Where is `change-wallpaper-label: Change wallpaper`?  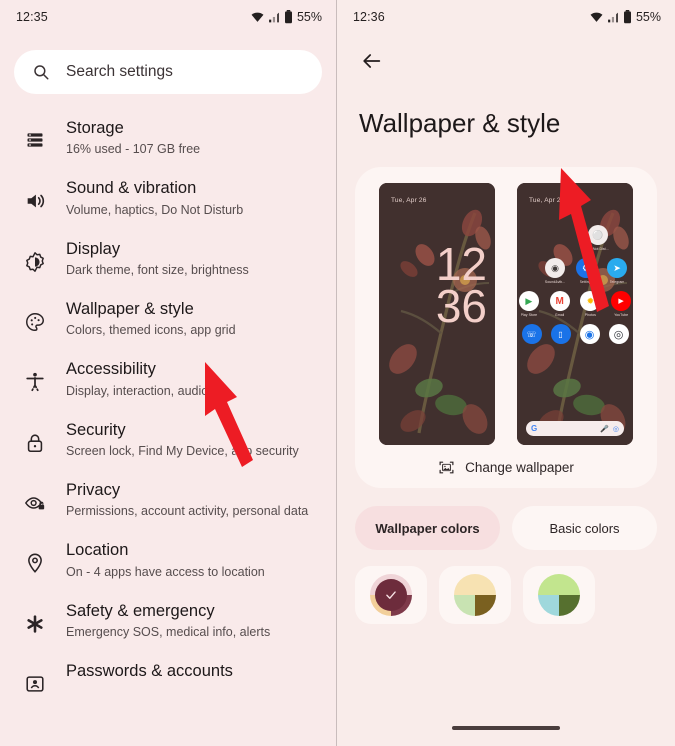
change-wallpaper-label: Change wallpaper is located at coordinates (519, 467).